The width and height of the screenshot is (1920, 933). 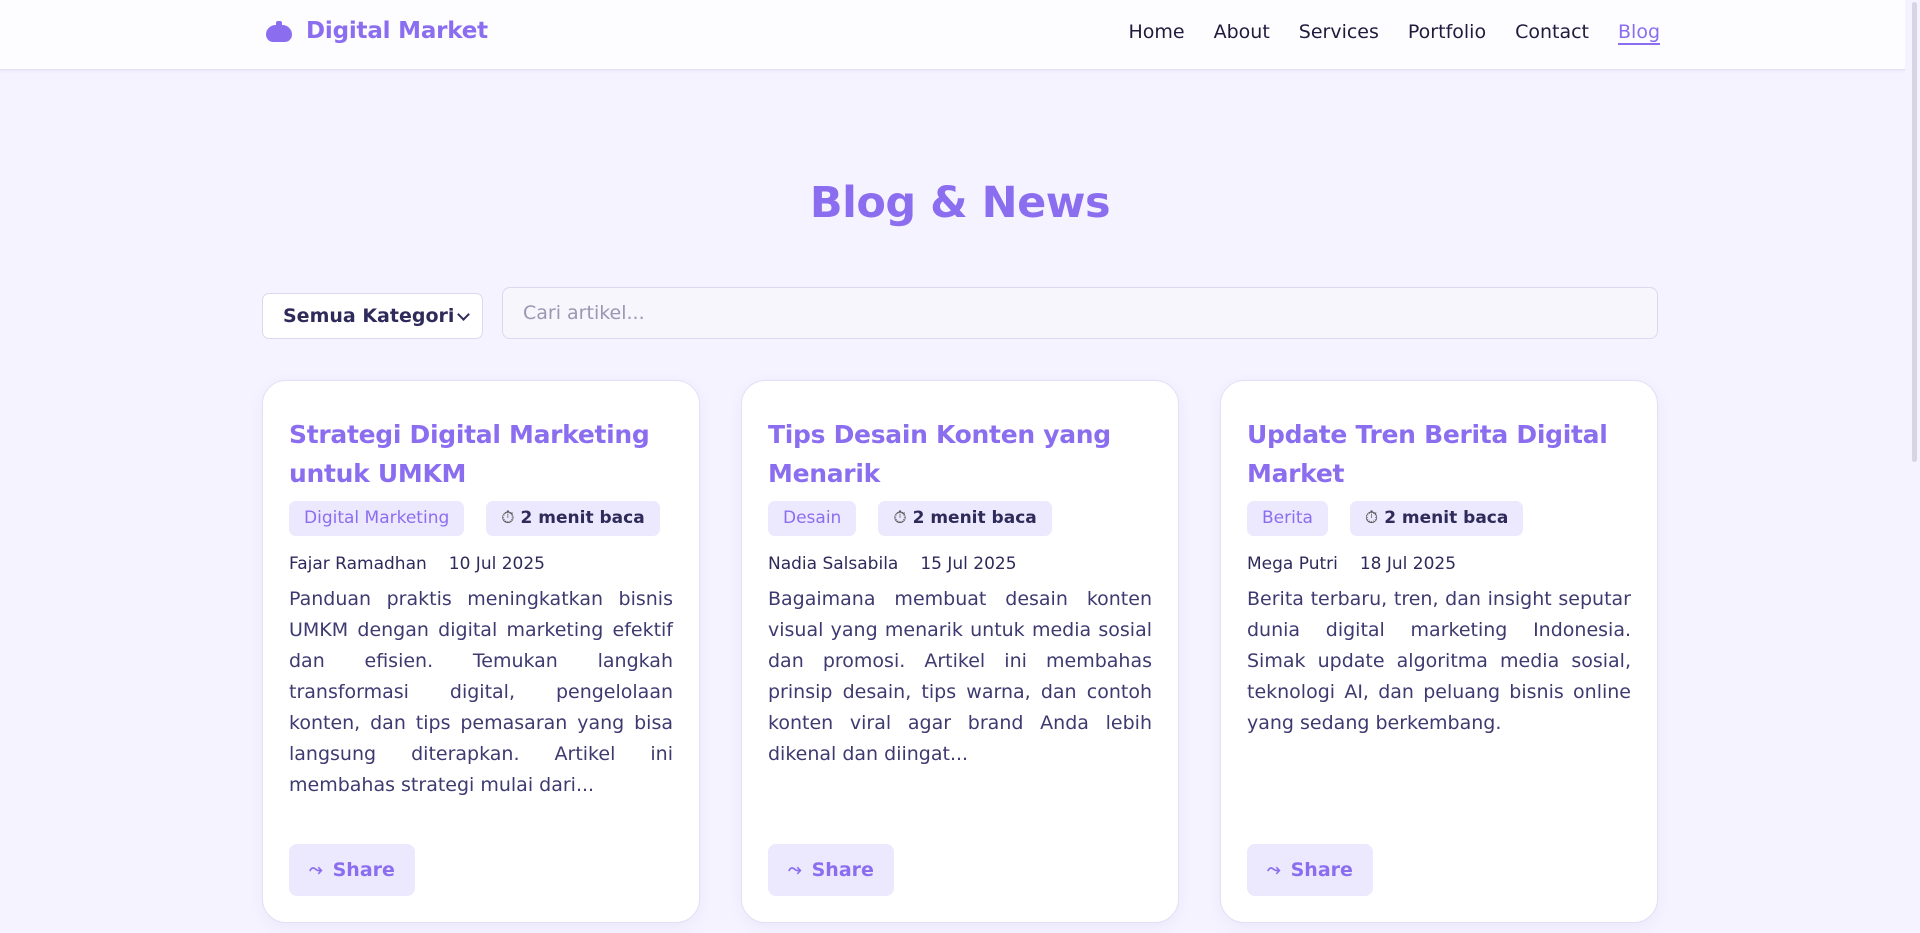 I want to click on category-select: Semua Kategori, so click(x=372, y=316).